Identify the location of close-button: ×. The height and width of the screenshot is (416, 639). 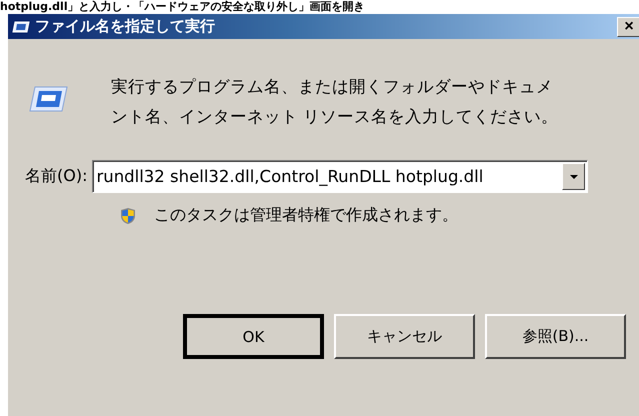
(628, 26).